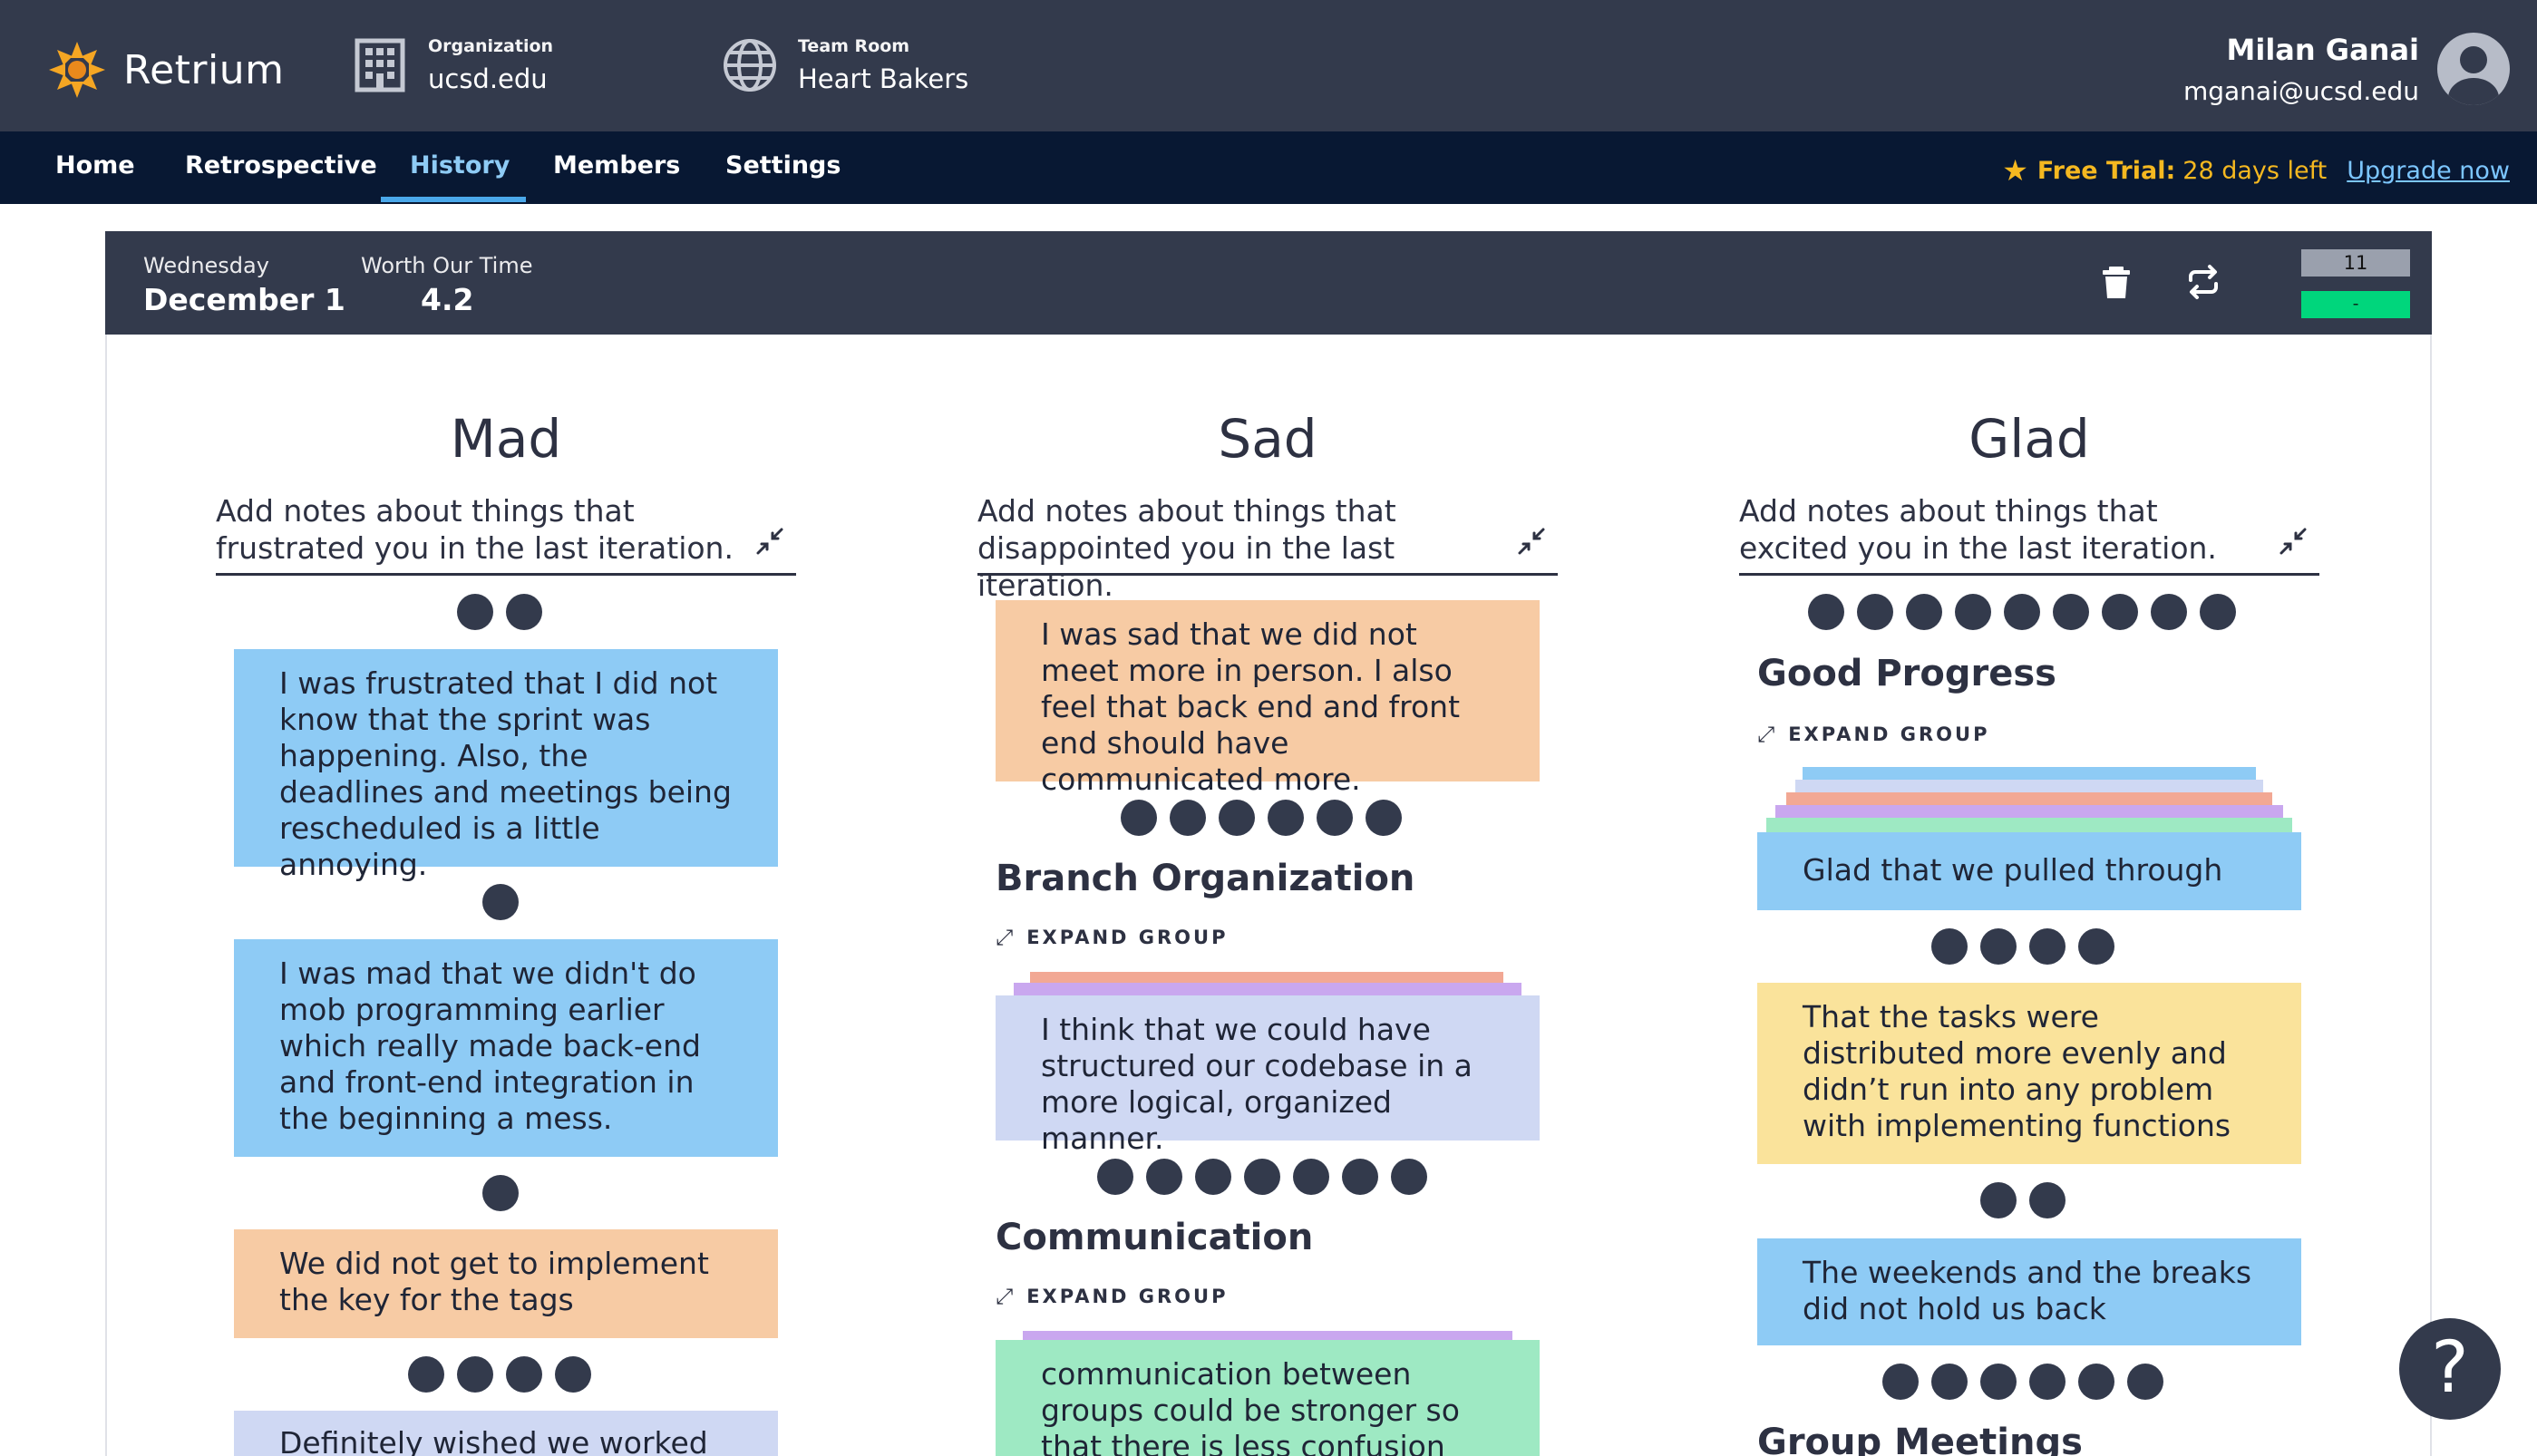  What do you see at coordinates (1920, 1439) in the screenshot?
I see `group-title-group-meetings: Group Meetings` at bounding box center [1920, 1439].